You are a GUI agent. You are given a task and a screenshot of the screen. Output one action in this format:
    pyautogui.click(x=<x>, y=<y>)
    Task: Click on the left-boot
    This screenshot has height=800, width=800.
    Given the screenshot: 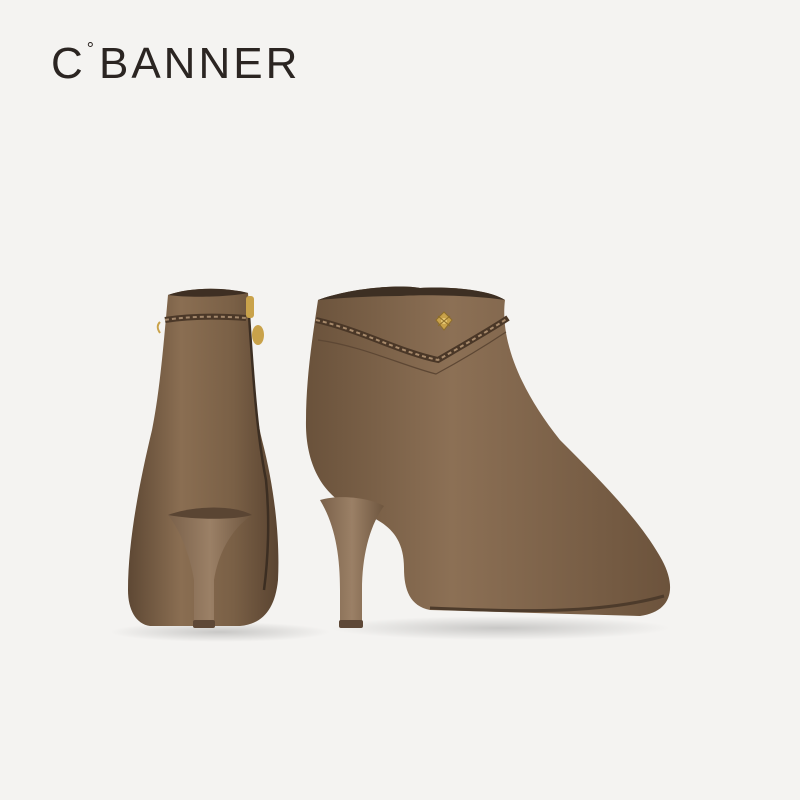 What is the action you would take?
    pyautogui.click(x=203, y=458)
    